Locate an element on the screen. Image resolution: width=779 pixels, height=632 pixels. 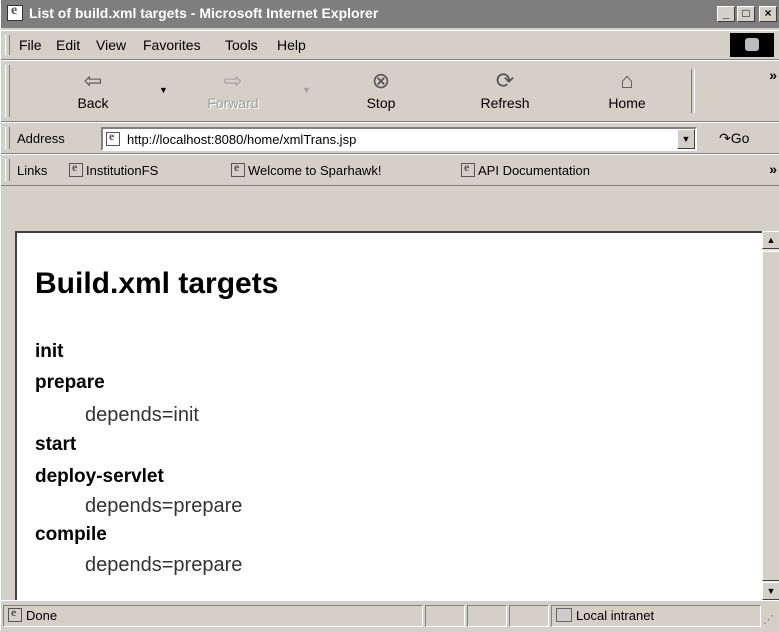
menu-tools: Tools is located at coordinates (241, 45).